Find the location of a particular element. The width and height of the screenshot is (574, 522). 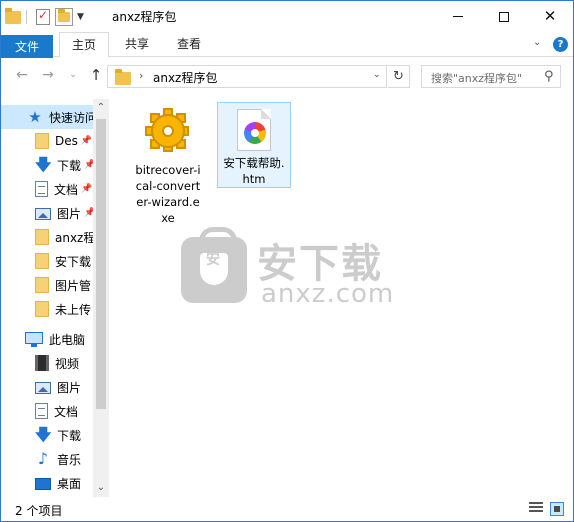

navigation-bar: ← → ⌄ ↑ › anxz程序包 ⌄ ↻ 搜索"anxz程序包" ⚲ is located at coordinates (287, 76).